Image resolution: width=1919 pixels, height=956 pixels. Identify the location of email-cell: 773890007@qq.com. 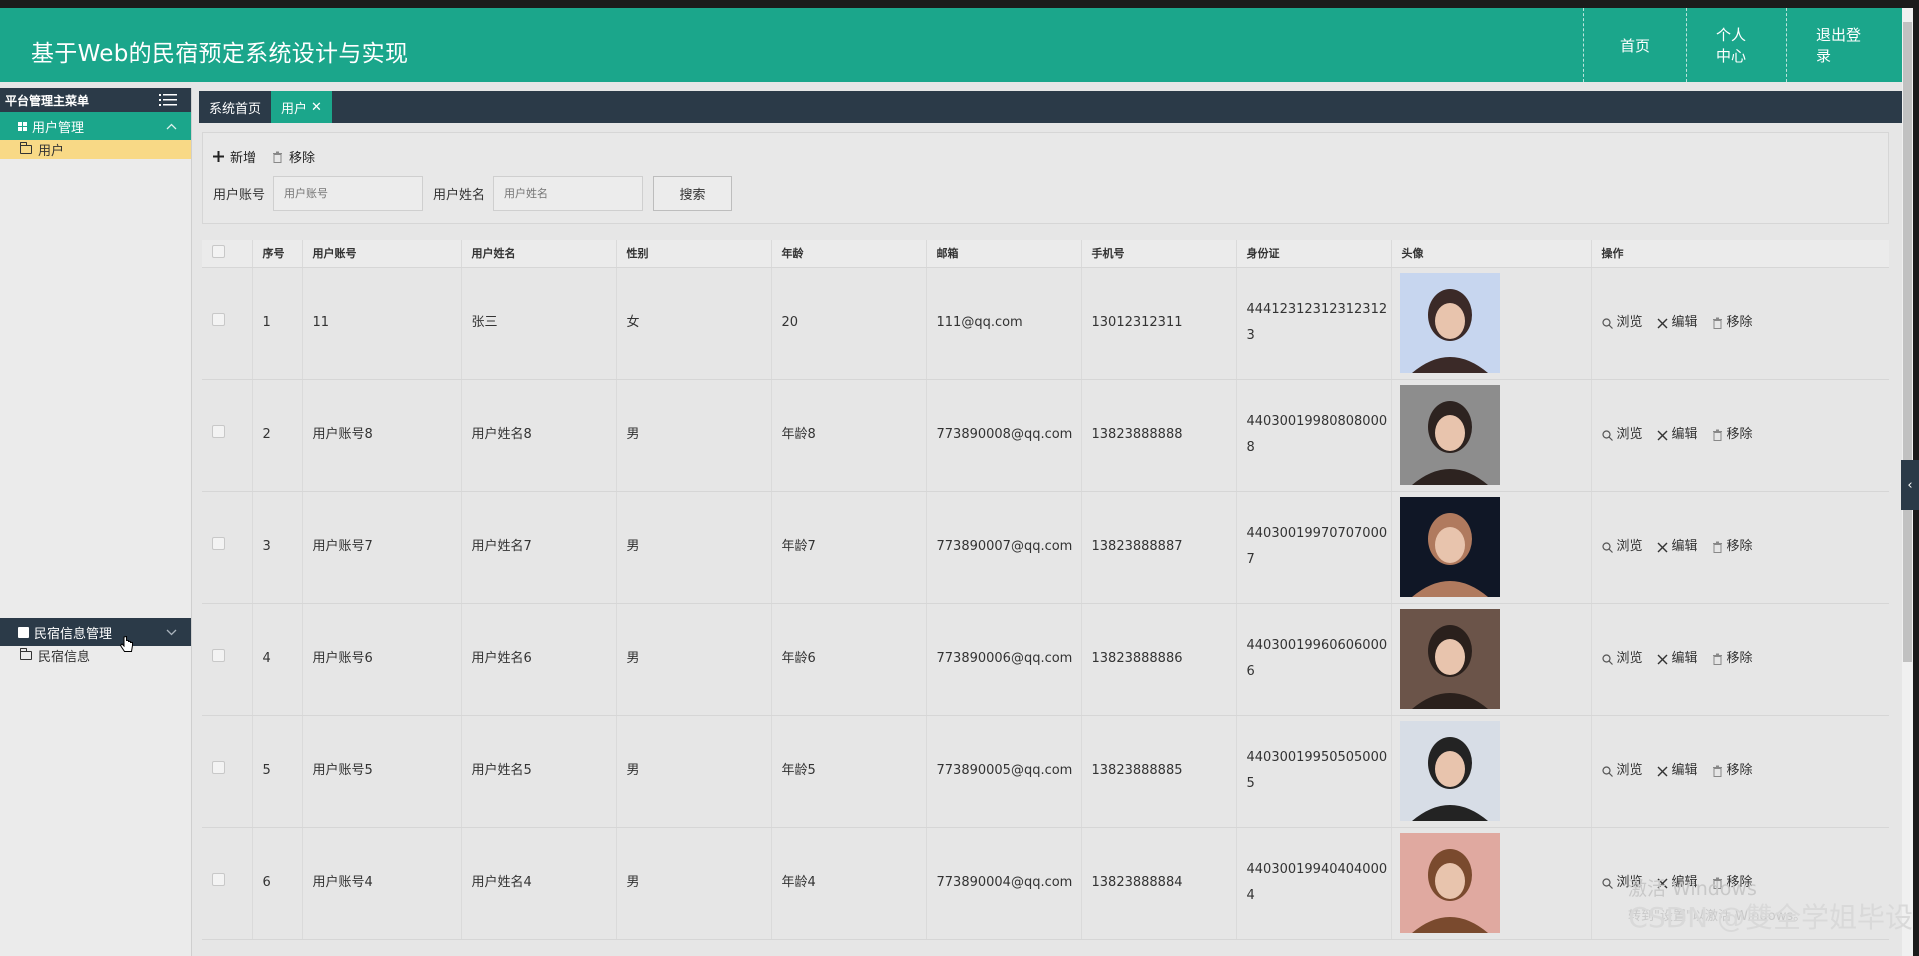
(1004, 547).